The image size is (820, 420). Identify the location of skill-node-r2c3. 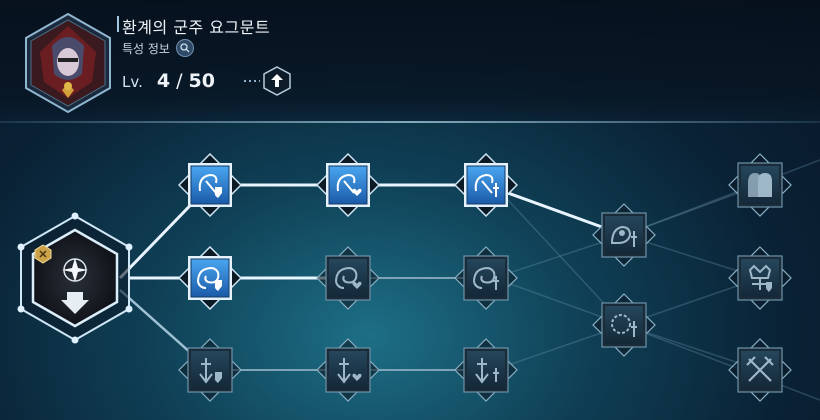
(486, 278).